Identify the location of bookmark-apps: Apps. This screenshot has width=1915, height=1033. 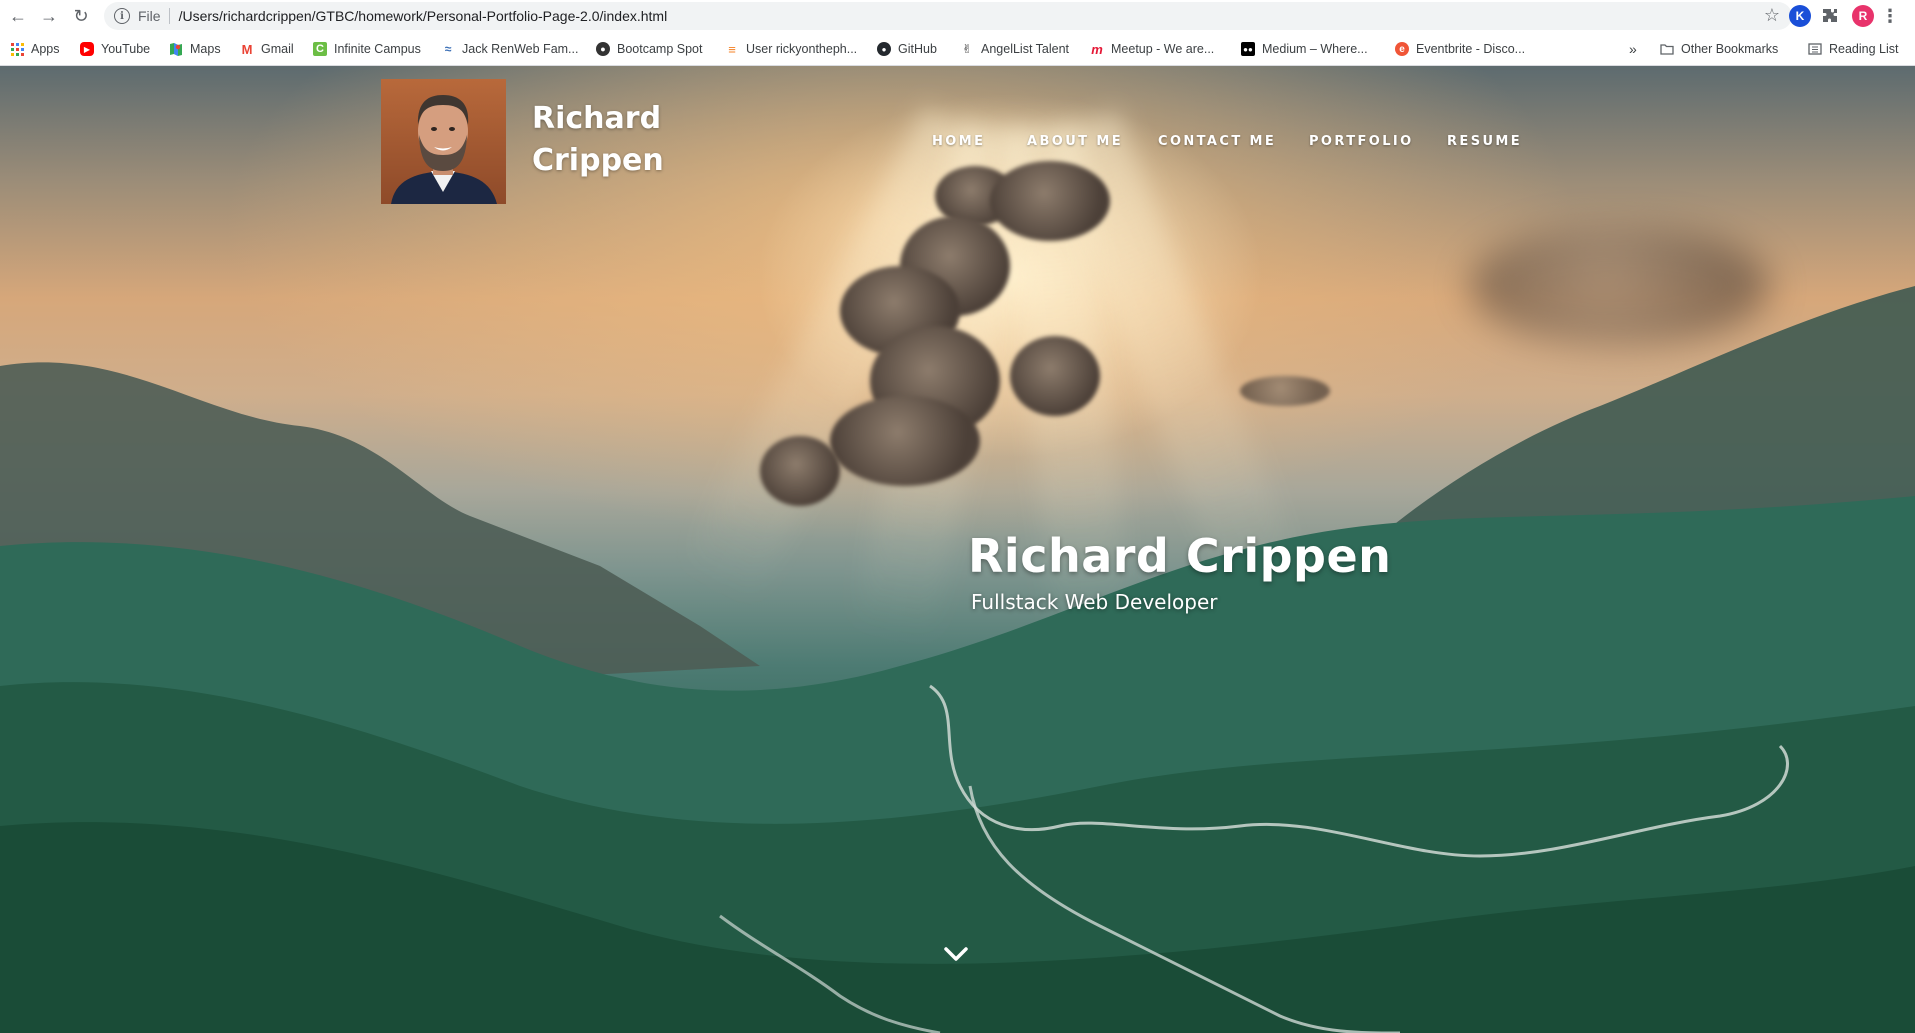
(35, 49).